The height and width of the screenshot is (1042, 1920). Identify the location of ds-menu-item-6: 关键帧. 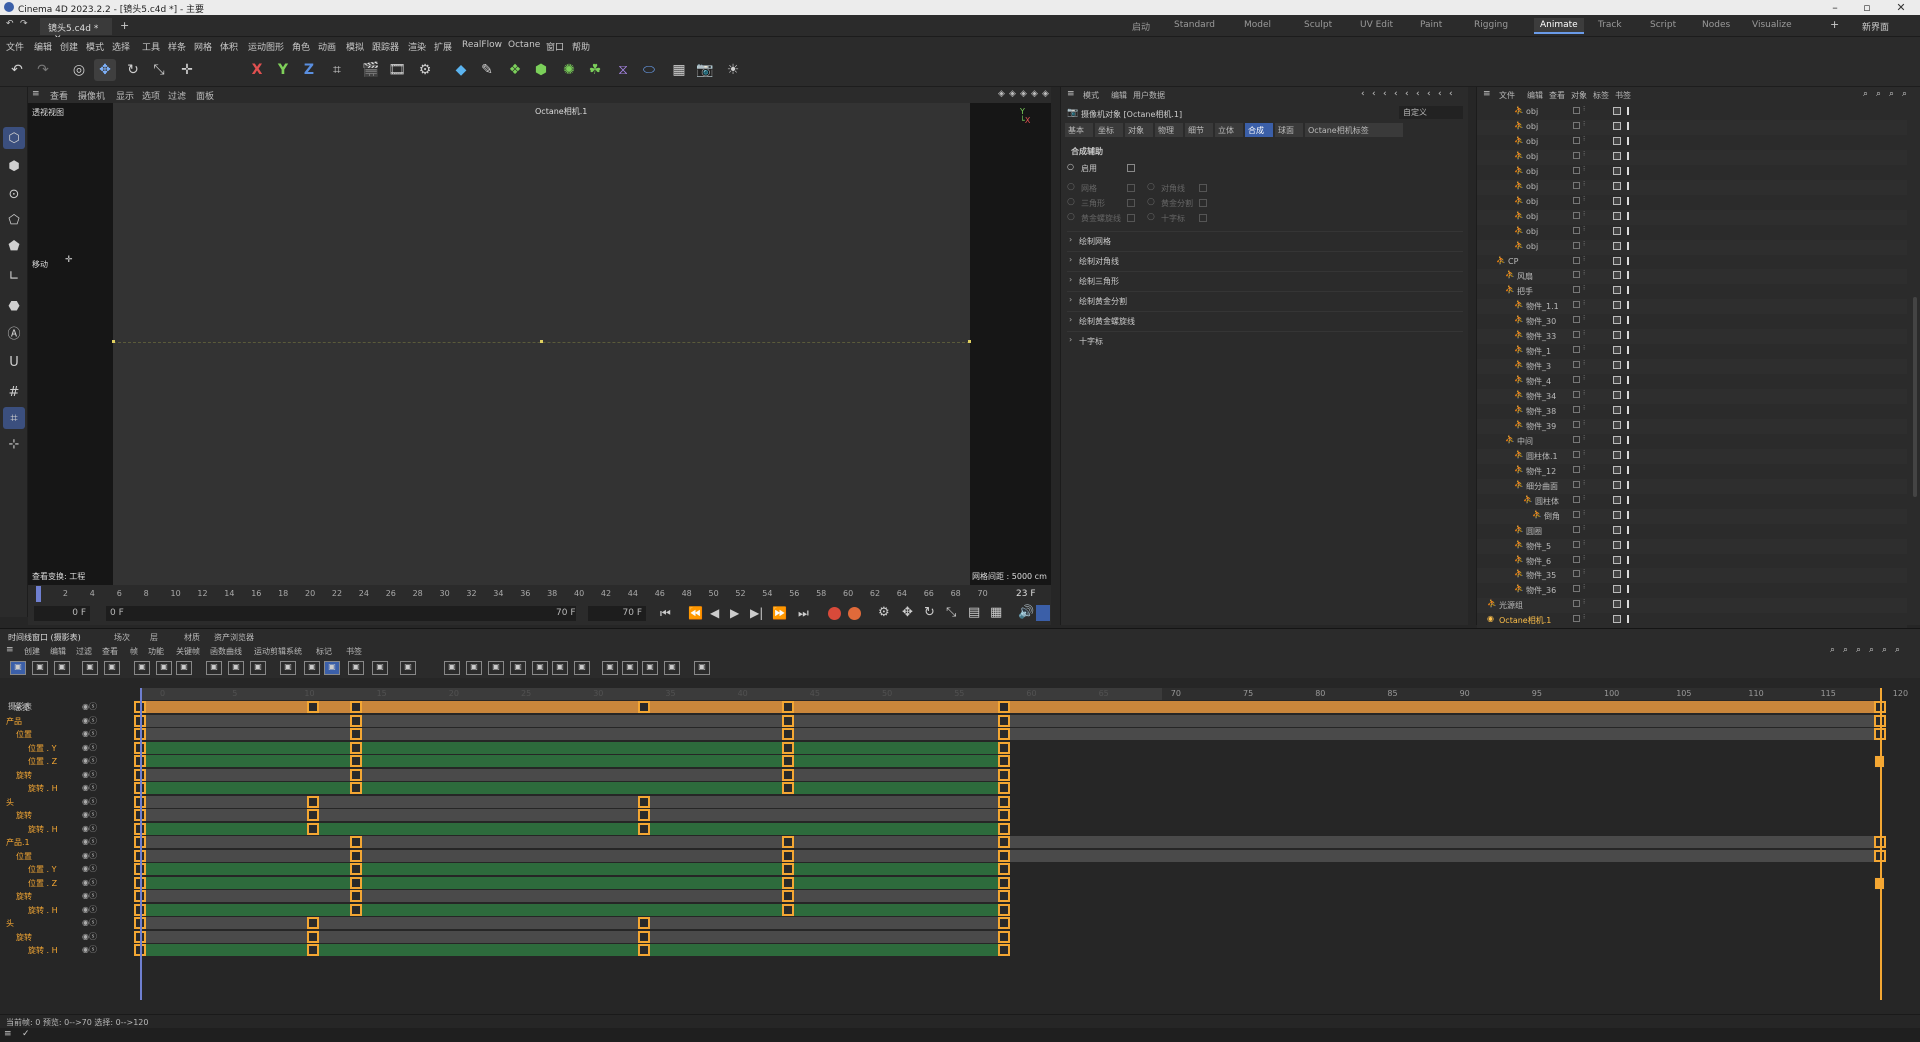
(188, 651).